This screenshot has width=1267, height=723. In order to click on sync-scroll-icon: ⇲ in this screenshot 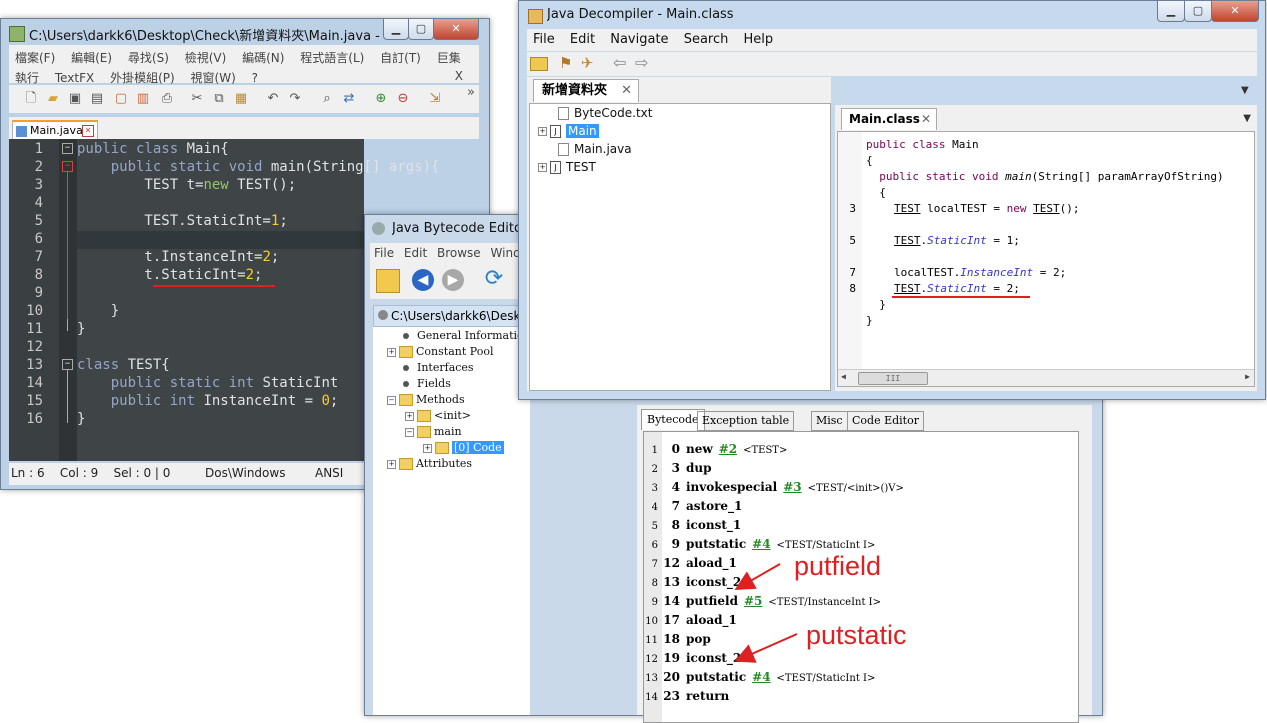, I will do `click(435, 99)`.